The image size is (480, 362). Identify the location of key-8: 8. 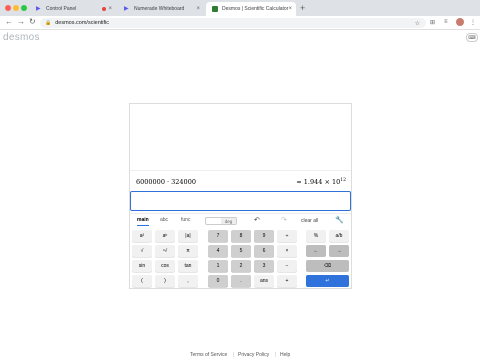
(241, 236).